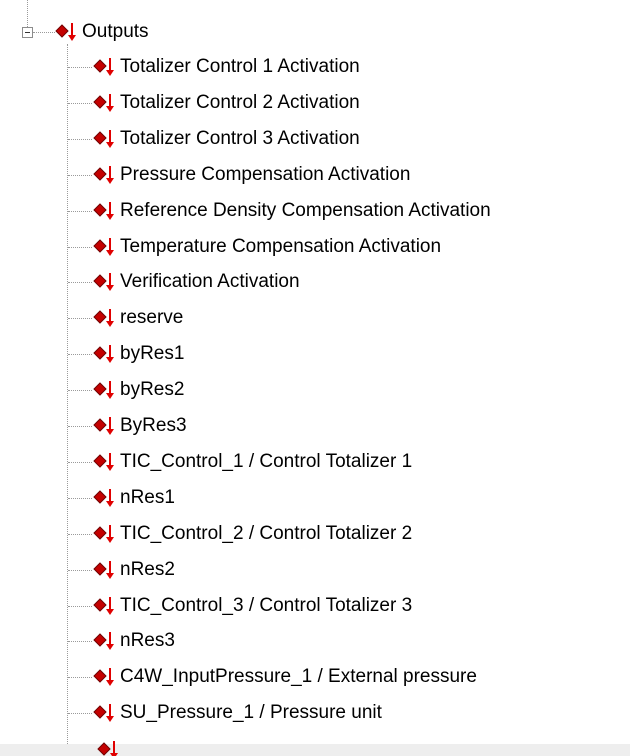 The width and height of the screenshot is (630, 756). I want to click on collapse-toggle, so click(27, 32).